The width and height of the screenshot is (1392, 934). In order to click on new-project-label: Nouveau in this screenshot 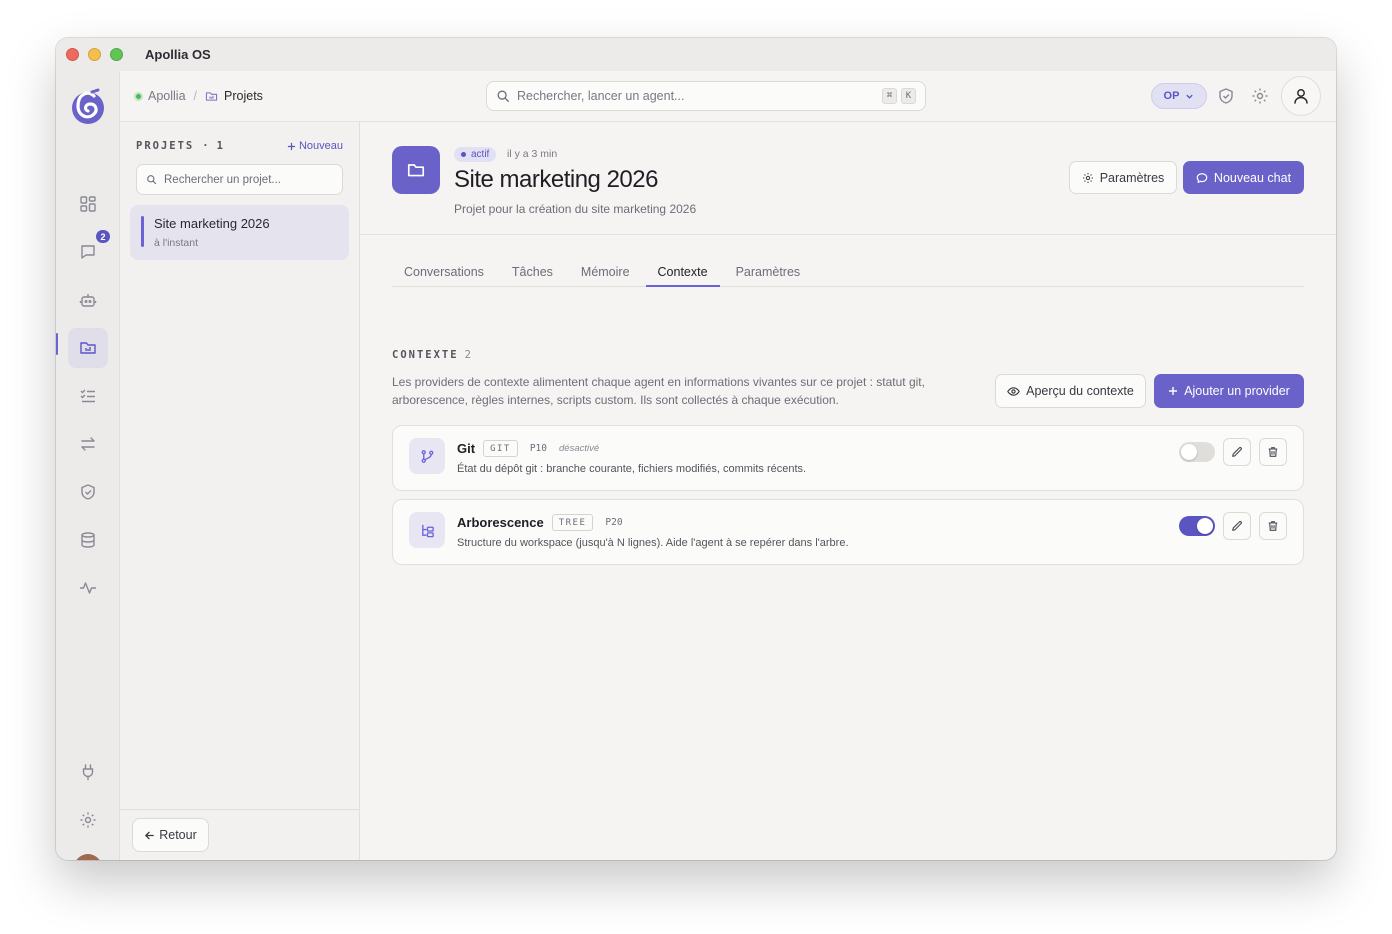, I will do `click(320, 146)`.